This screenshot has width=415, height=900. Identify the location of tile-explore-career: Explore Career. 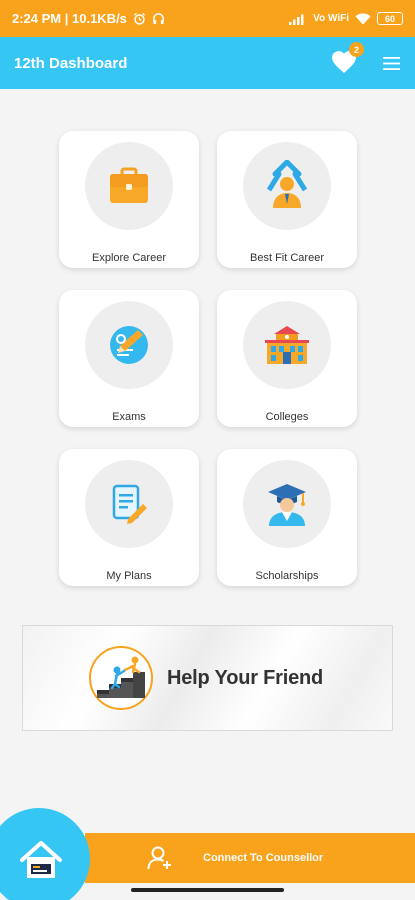
(129, 199).